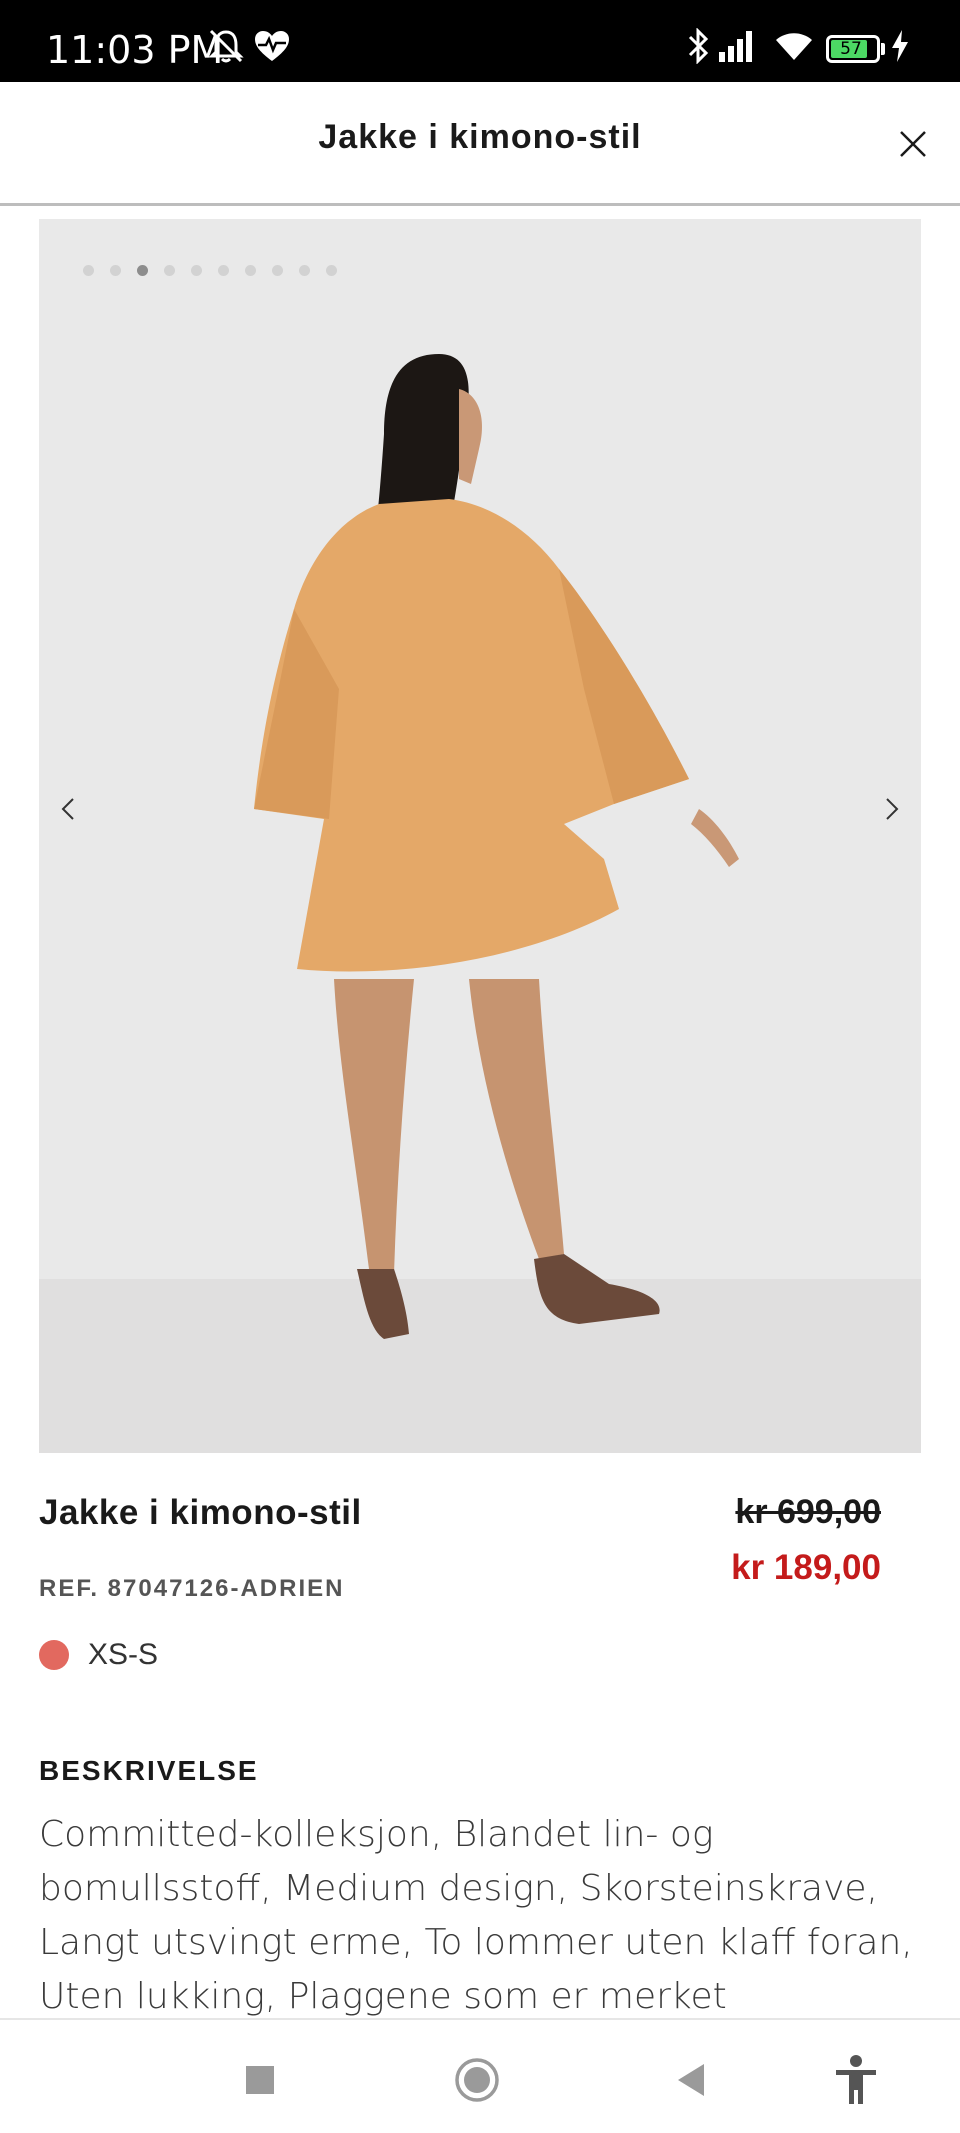  I want to click on size-label: XS-S, so click(123, 1654).